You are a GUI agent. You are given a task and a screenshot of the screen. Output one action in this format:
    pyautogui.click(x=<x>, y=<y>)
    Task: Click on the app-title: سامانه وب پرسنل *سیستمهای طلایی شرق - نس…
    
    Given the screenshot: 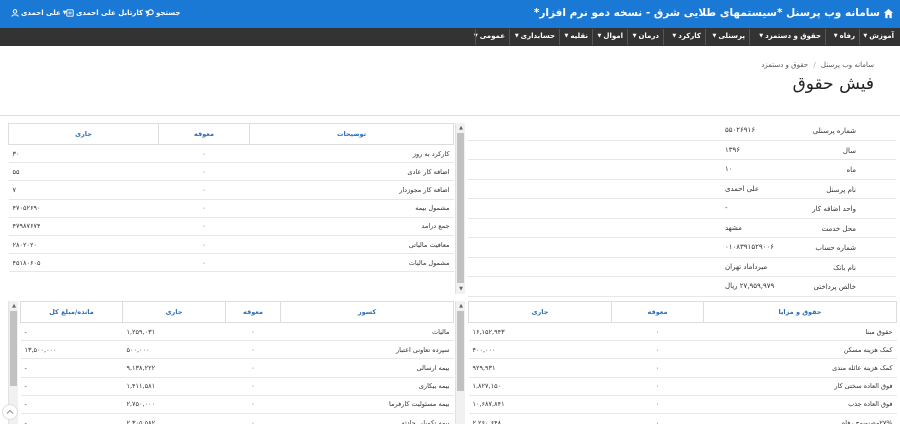 What is the action you would take?
    pyautogui.click(x=706, y=13)
    